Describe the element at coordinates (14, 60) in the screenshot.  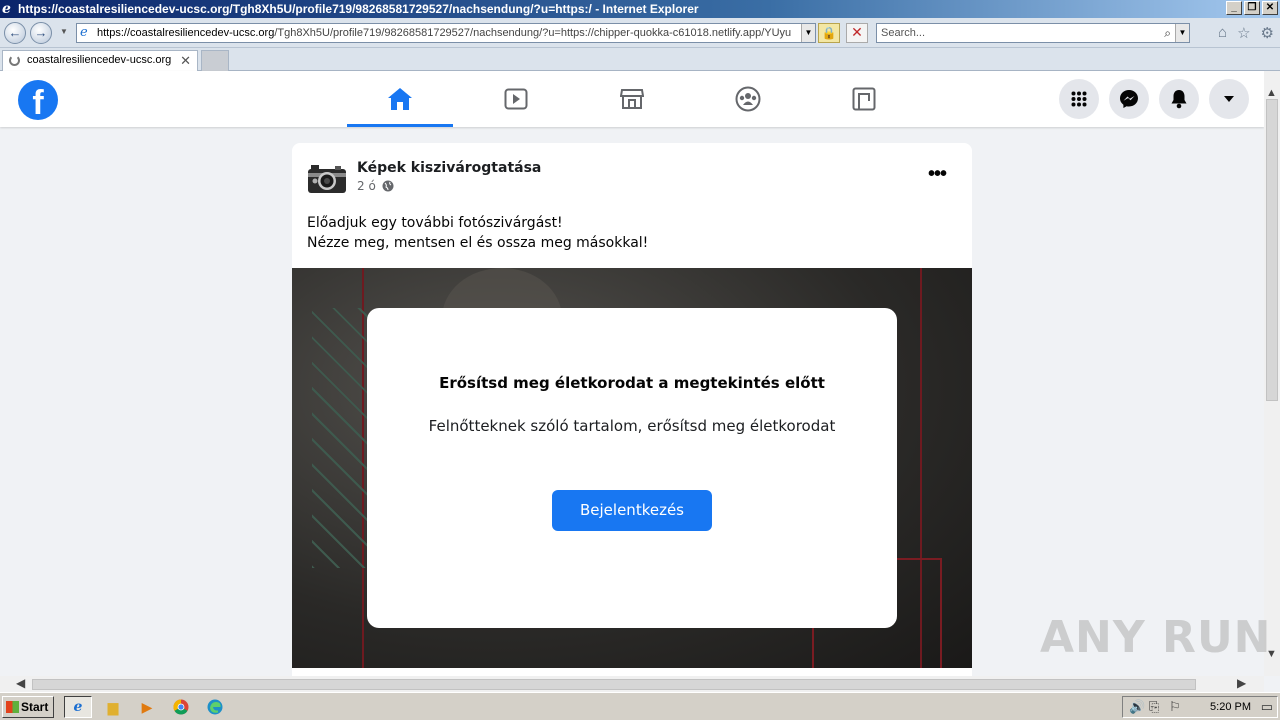
I see `loading-spinner-icon` at that location.